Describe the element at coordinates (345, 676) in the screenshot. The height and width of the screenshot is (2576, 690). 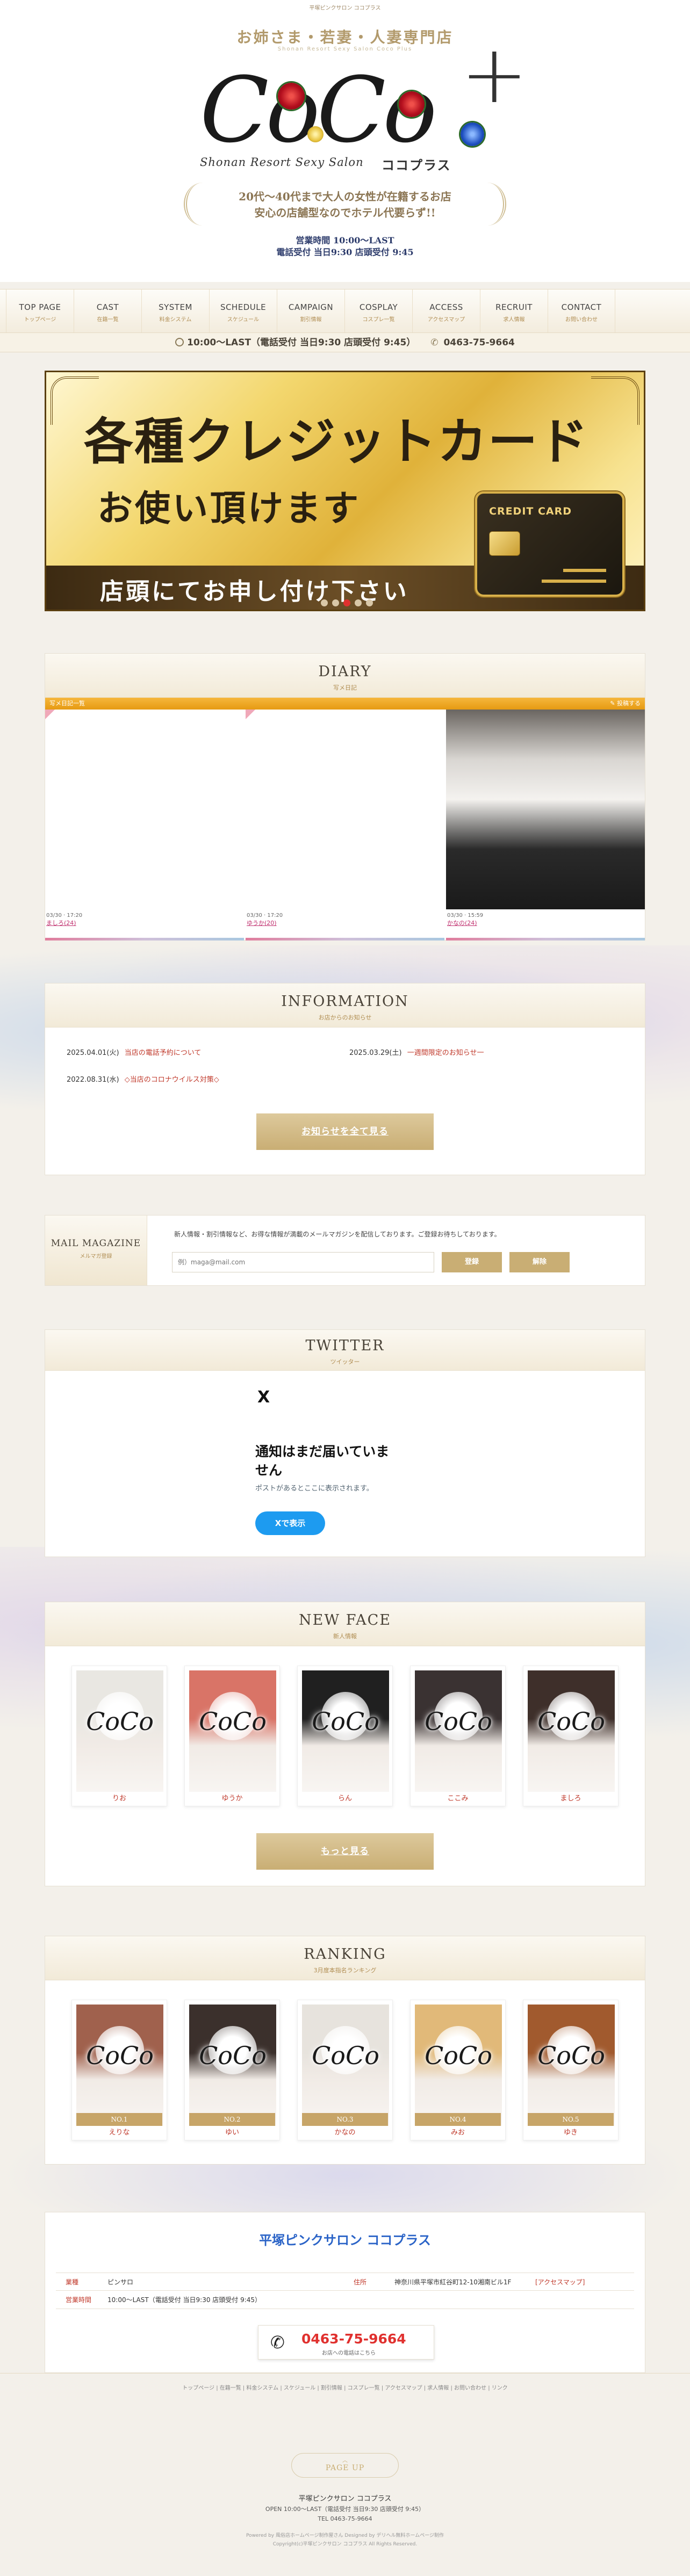
I see `diary-header: DIARY 写メ日記` at that location.